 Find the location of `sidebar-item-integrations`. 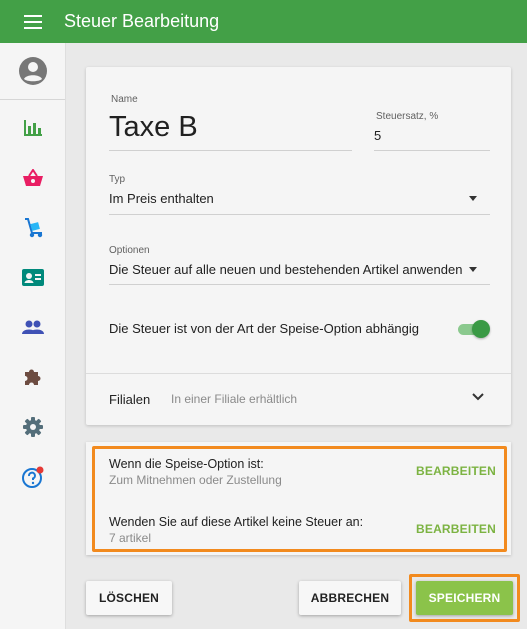

sidebar-item-integrations is located at coordinates (32, 377).